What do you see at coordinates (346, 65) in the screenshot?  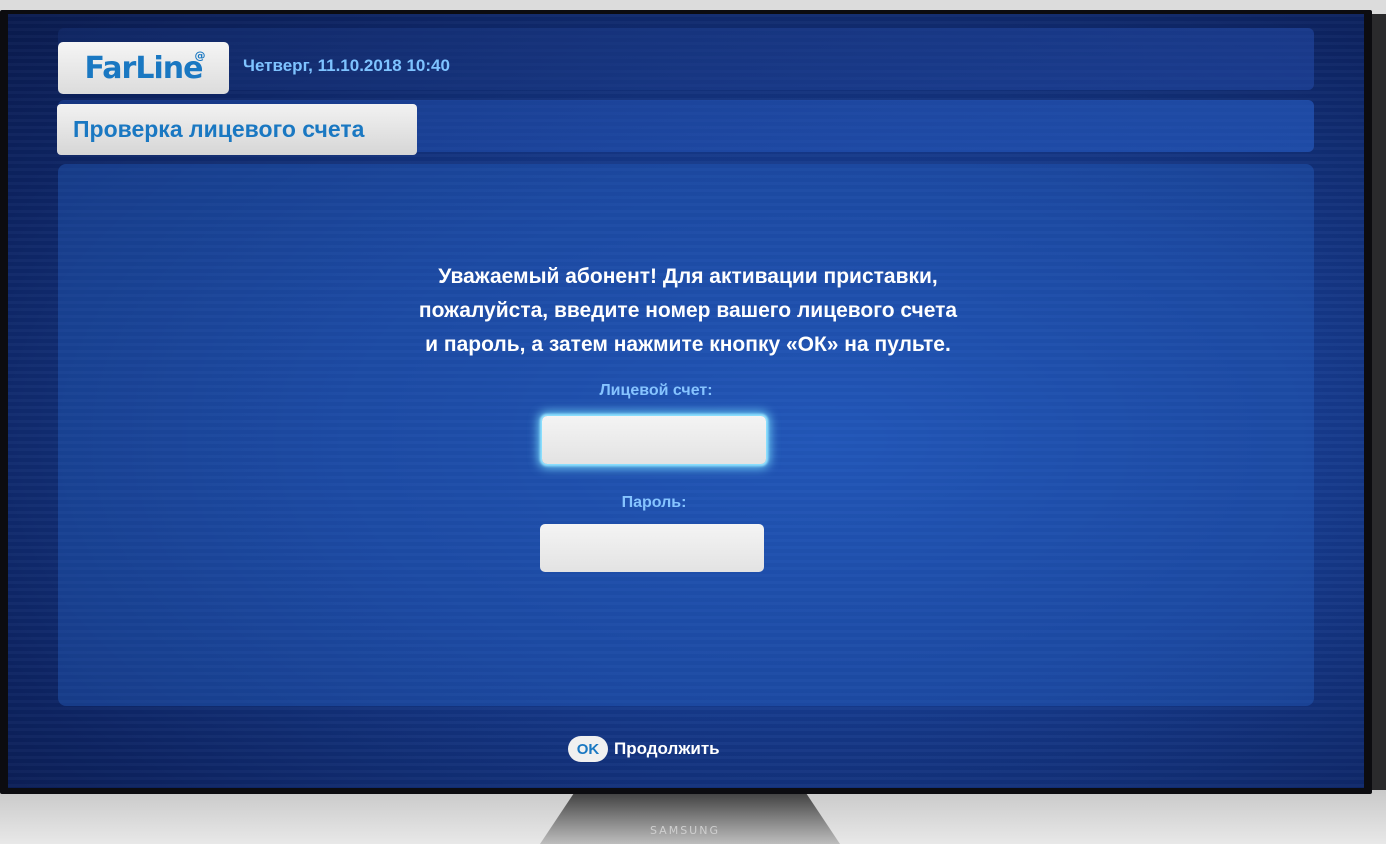 I see `datetime: Четверг, 11.10.2018 10:40` at bounding box center [346, 65].